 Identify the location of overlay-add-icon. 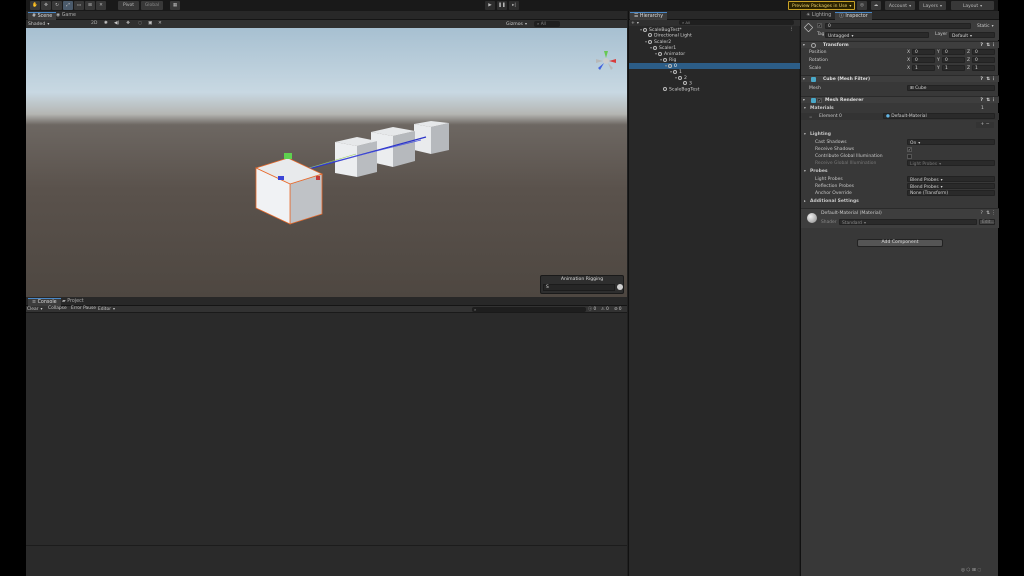
(620, 287).